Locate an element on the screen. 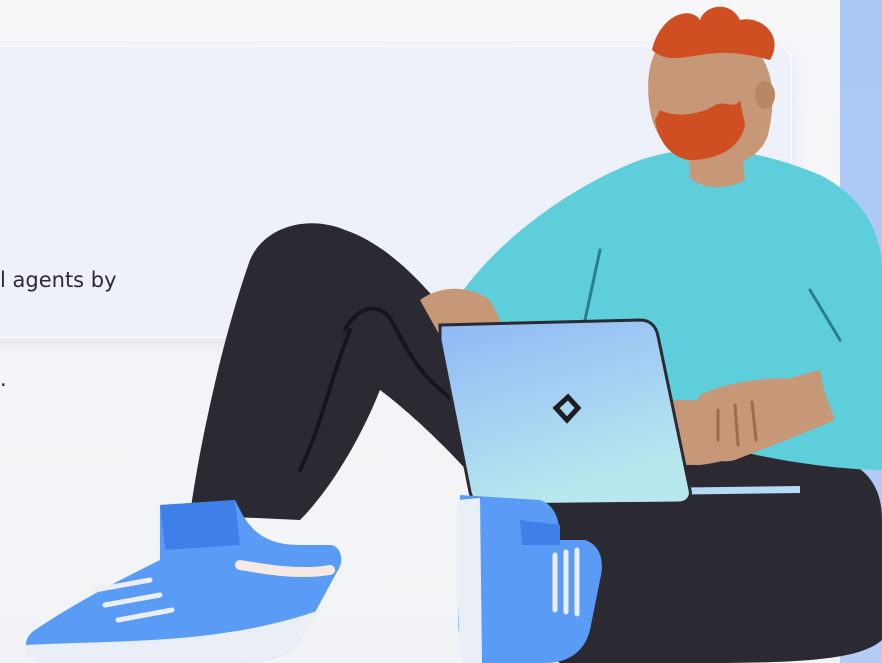  left-shoe-collar is located at coordinates (200, 525).